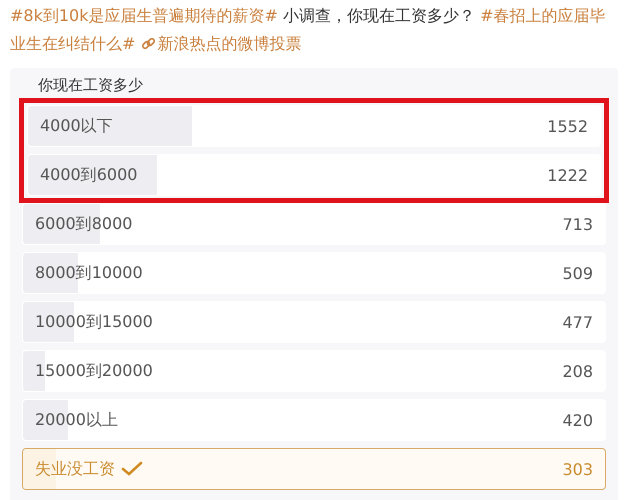 The width and height of the screenshot is (628, 500). Describe the element at coordinates (577, 371) in the screenshot. I see `vote-count: 208` at that location.